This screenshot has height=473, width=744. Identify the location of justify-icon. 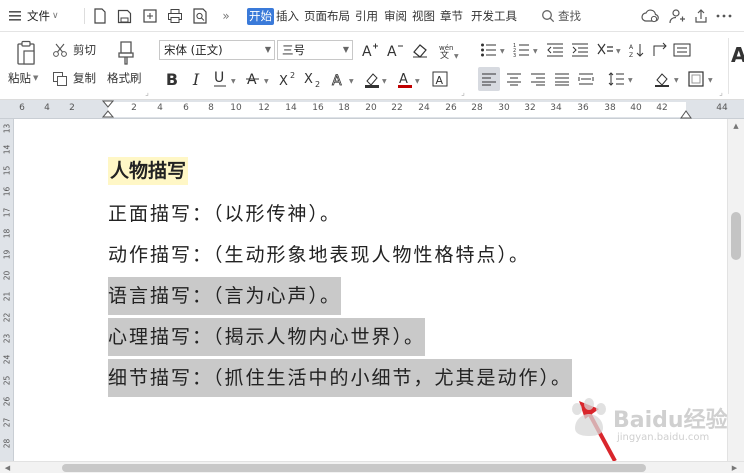
(562, 79).